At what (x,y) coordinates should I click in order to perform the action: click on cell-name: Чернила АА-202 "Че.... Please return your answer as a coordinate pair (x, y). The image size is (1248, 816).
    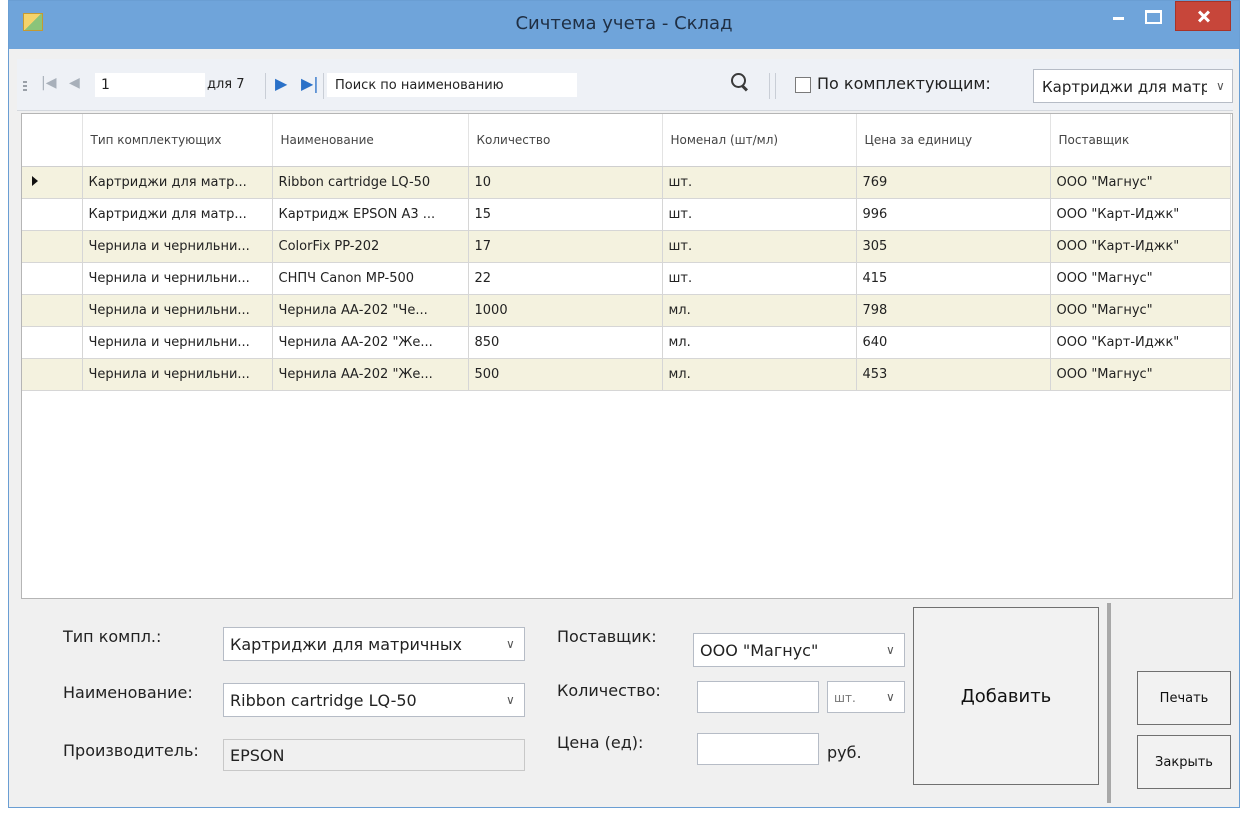
    Looking at the image, I should click on (370, 310).